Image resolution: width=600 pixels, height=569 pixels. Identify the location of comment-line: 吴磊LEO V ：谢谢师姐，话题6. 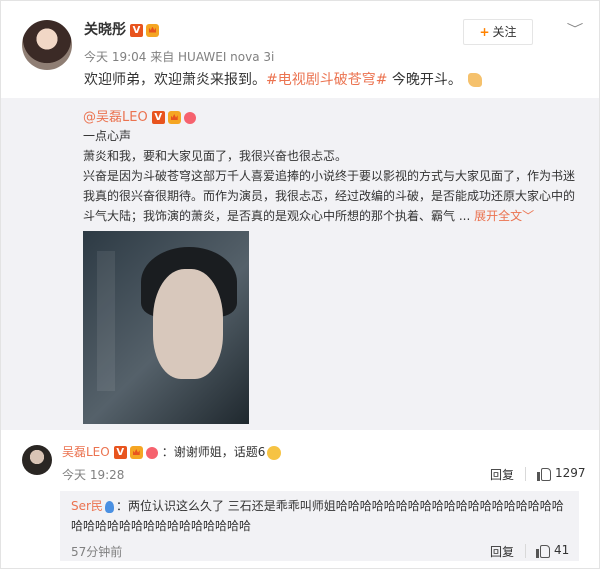
(172, 451).